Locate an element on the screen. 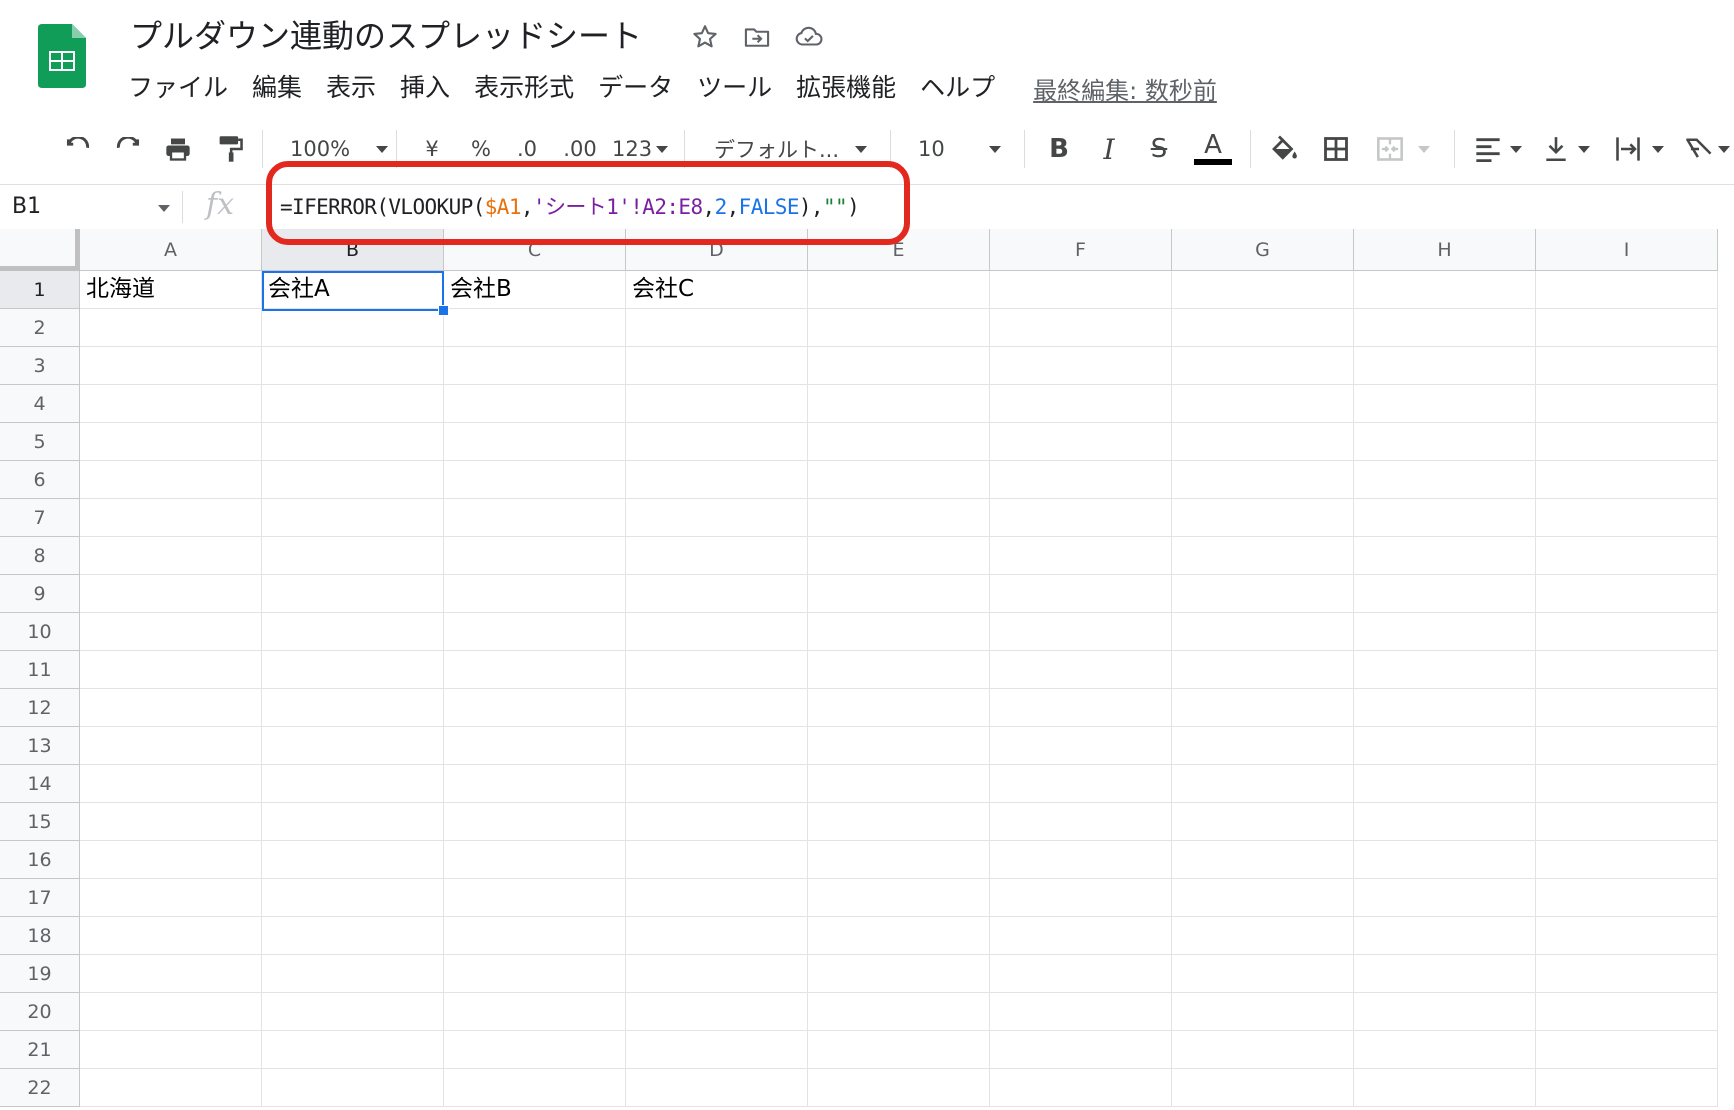 The height and width of the screenshot is (1110, 1734). cell-d11 is located at coordinates (717, 670).